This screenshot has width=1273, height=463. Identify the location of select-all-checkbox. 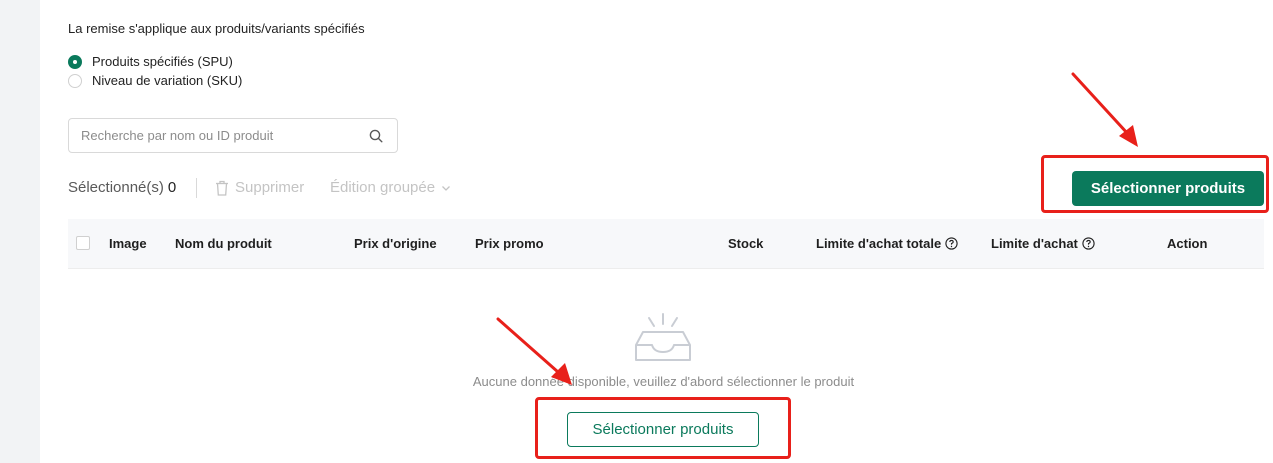
(83, 243).